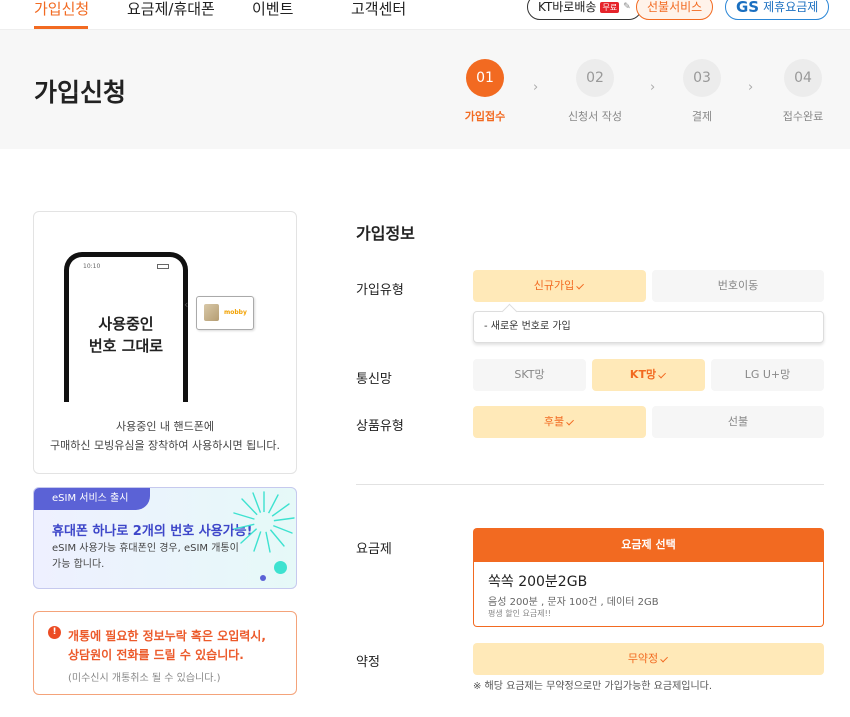 This screenshot has height=717, width=850. What do you see at coordinates (385, 233) in the screenshot?
I see `section-title: 가입정보` at bounding box center [385, 233].